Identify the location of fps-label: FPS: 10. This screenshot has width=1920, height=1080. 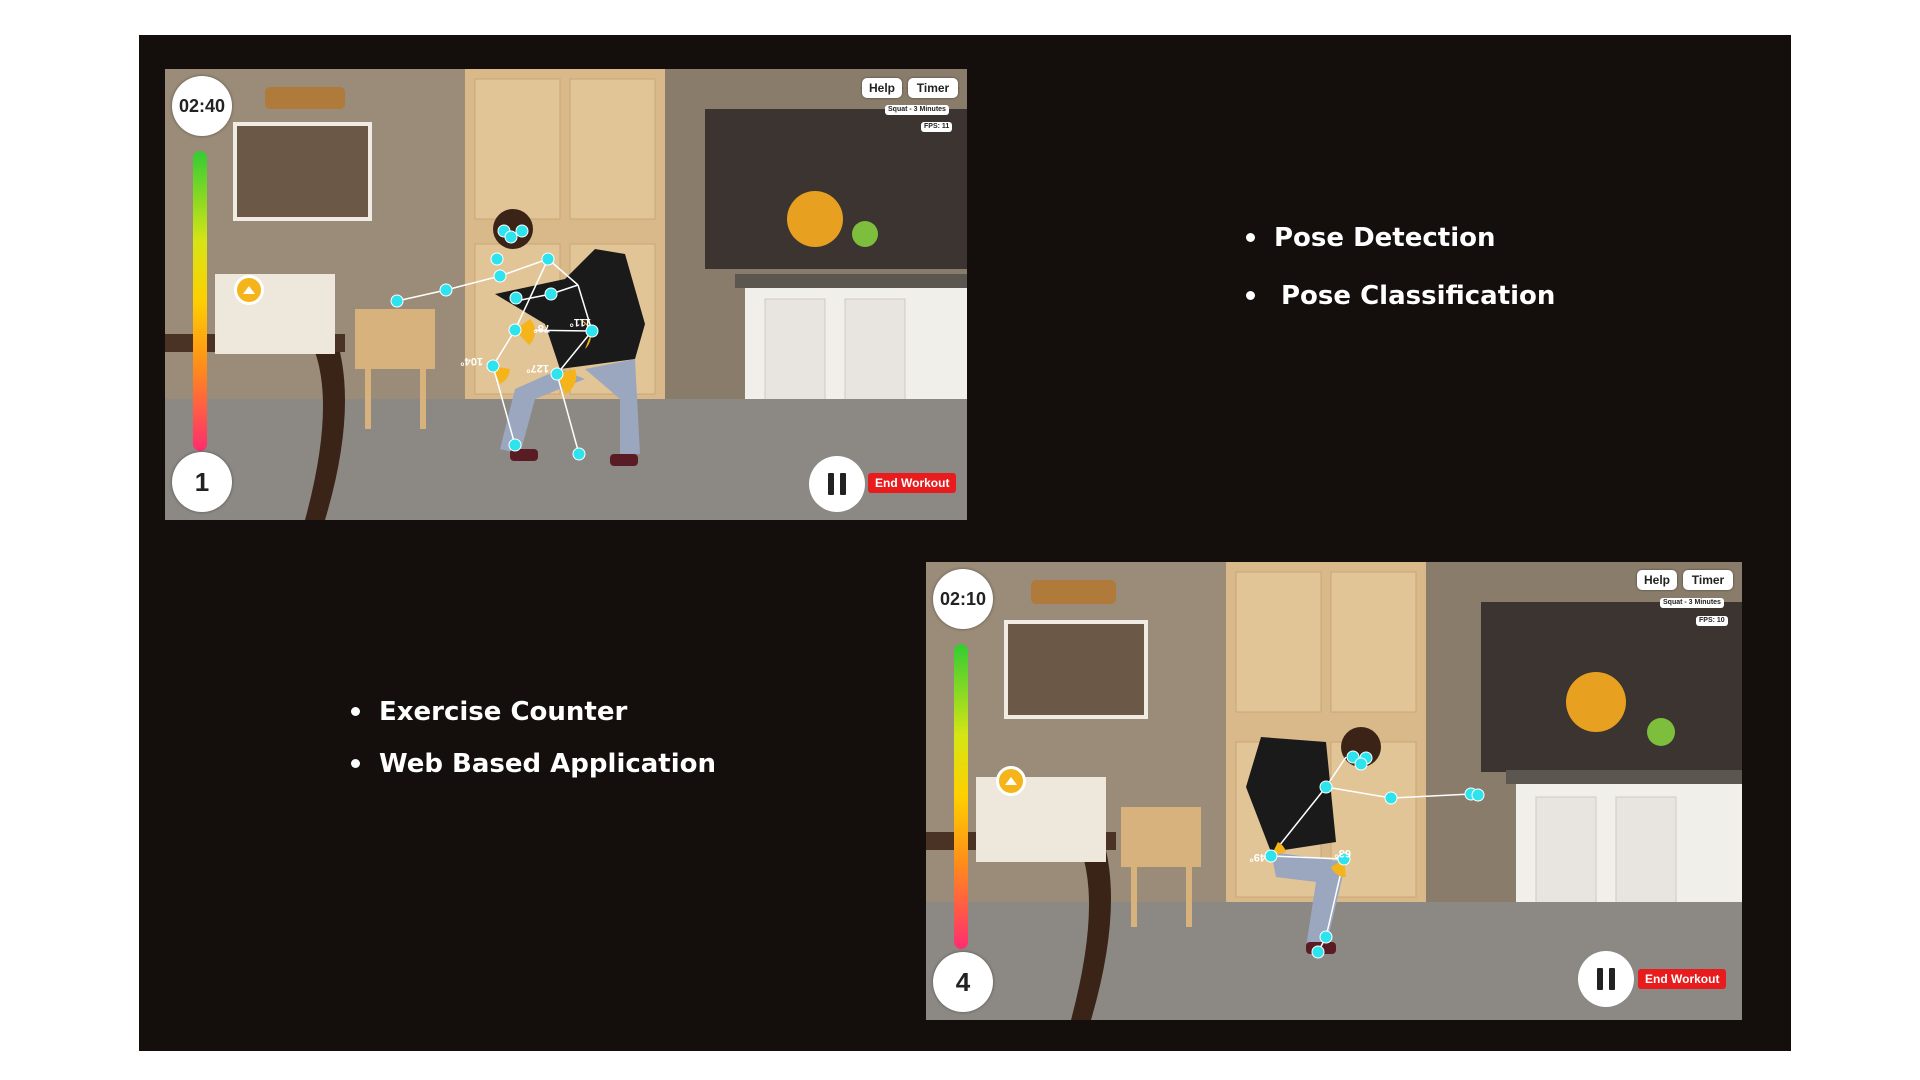
(1712, 621).